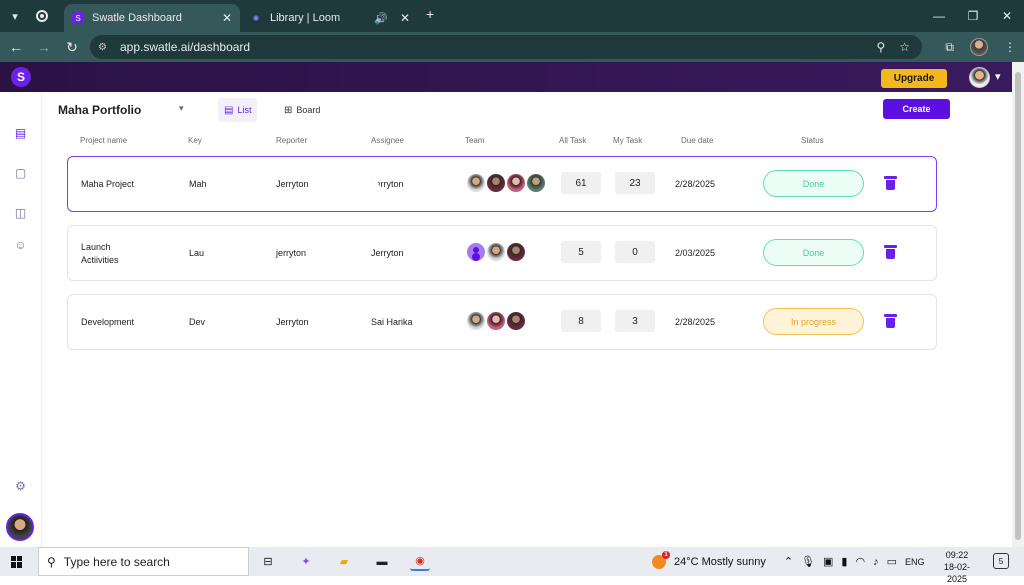  I want to click on browser-tab-loom: ✺ Library | Loom 🔊 ✕, so click(330, 18).